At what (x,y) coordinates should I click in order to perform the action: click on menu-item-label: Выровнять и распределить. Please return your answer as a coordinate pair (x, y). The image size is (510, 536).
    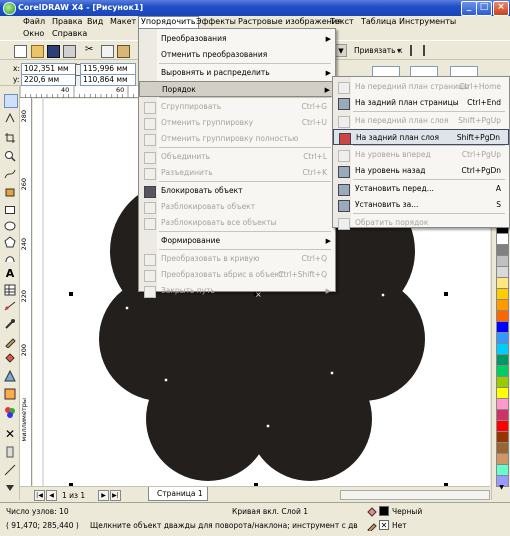
    Looking at the image, I should click on (215, 72).